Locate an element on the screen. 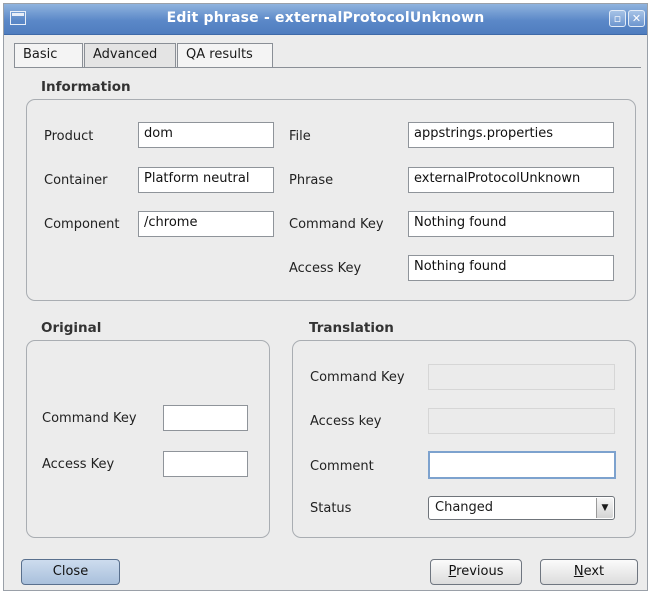  translation-command-key-label: Command Key is located at coordinates (357, 377).